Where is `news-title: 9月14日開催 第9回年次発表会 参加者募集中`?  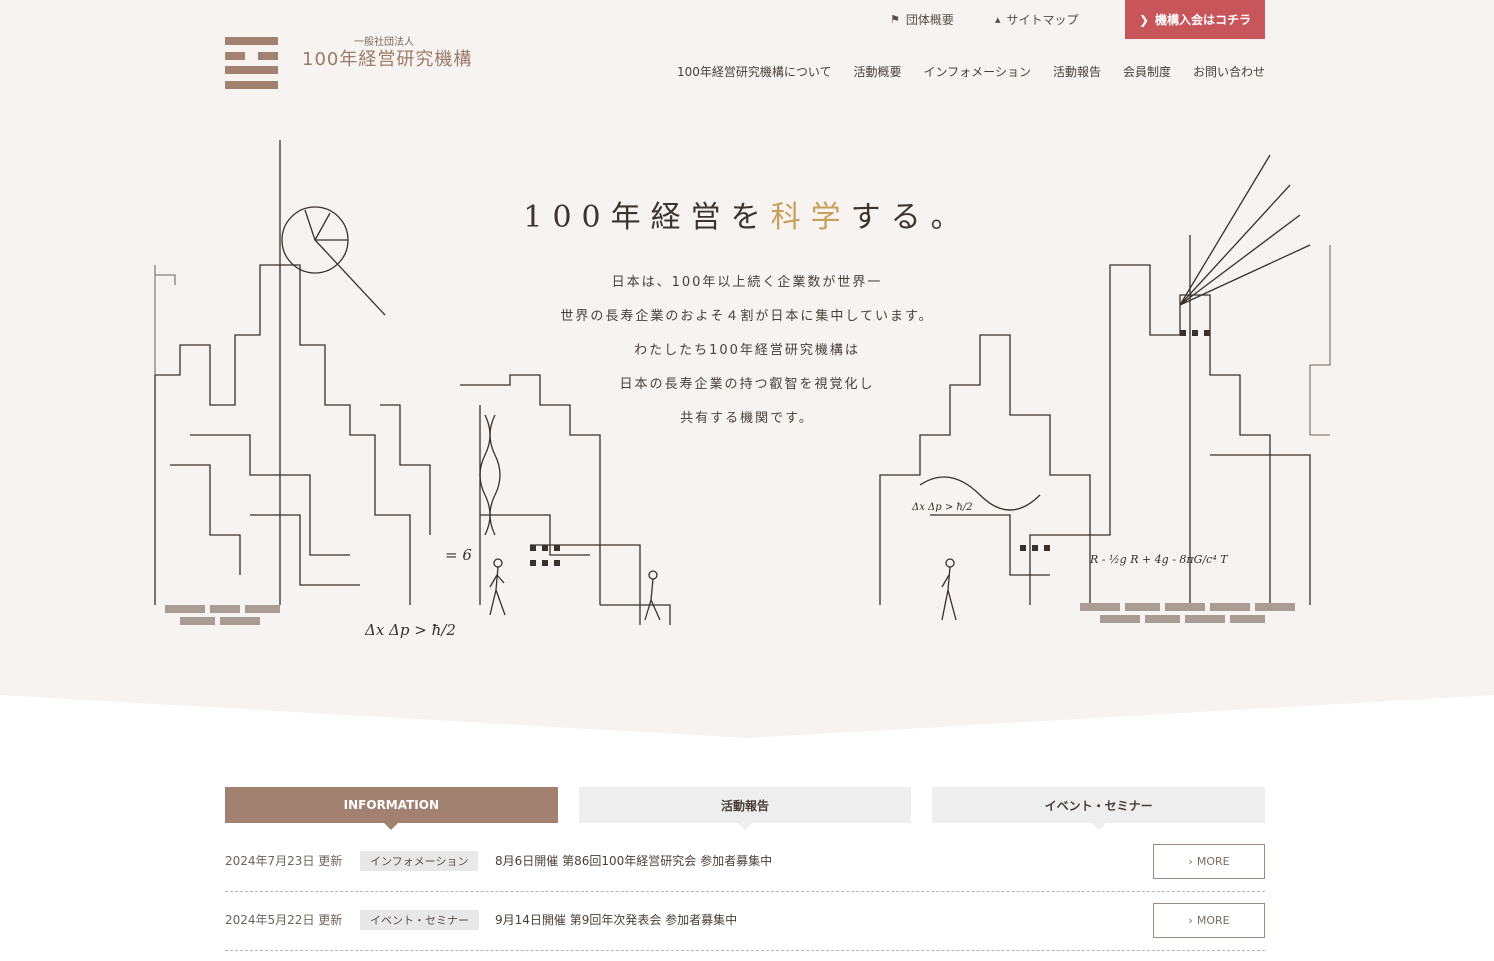
news-title: 9月14日開催 第9回年次発表会 参加者募集中 is located at coordinates (616, 919).